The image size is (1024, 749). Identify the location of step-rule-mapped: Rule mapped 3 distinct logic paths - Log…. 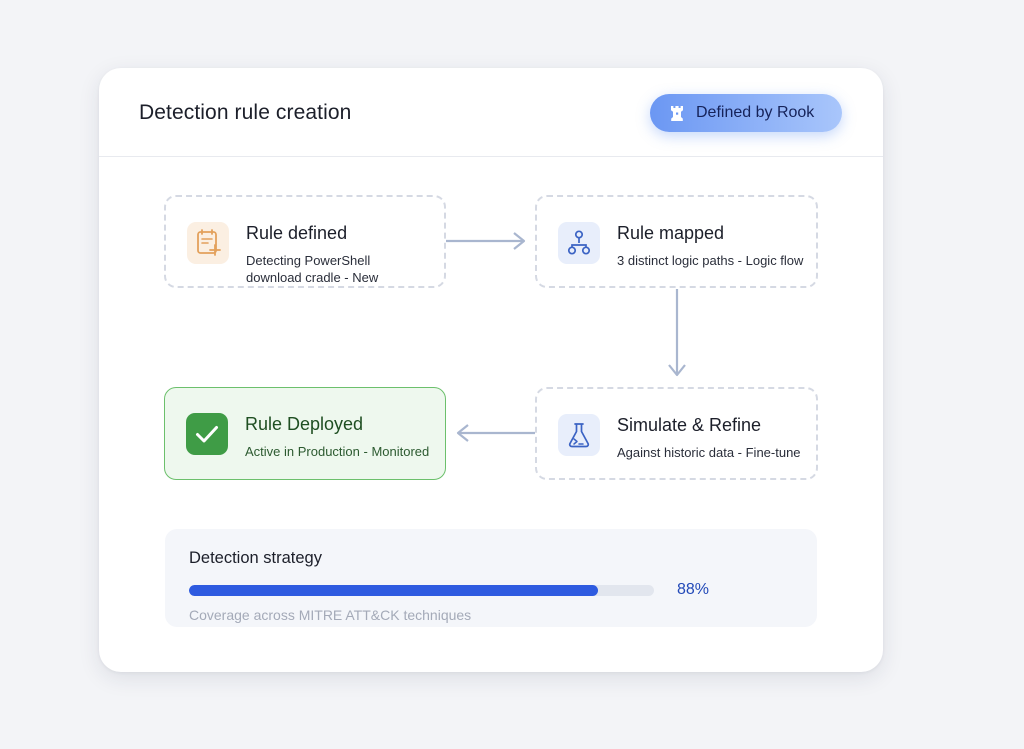
(676, 241).